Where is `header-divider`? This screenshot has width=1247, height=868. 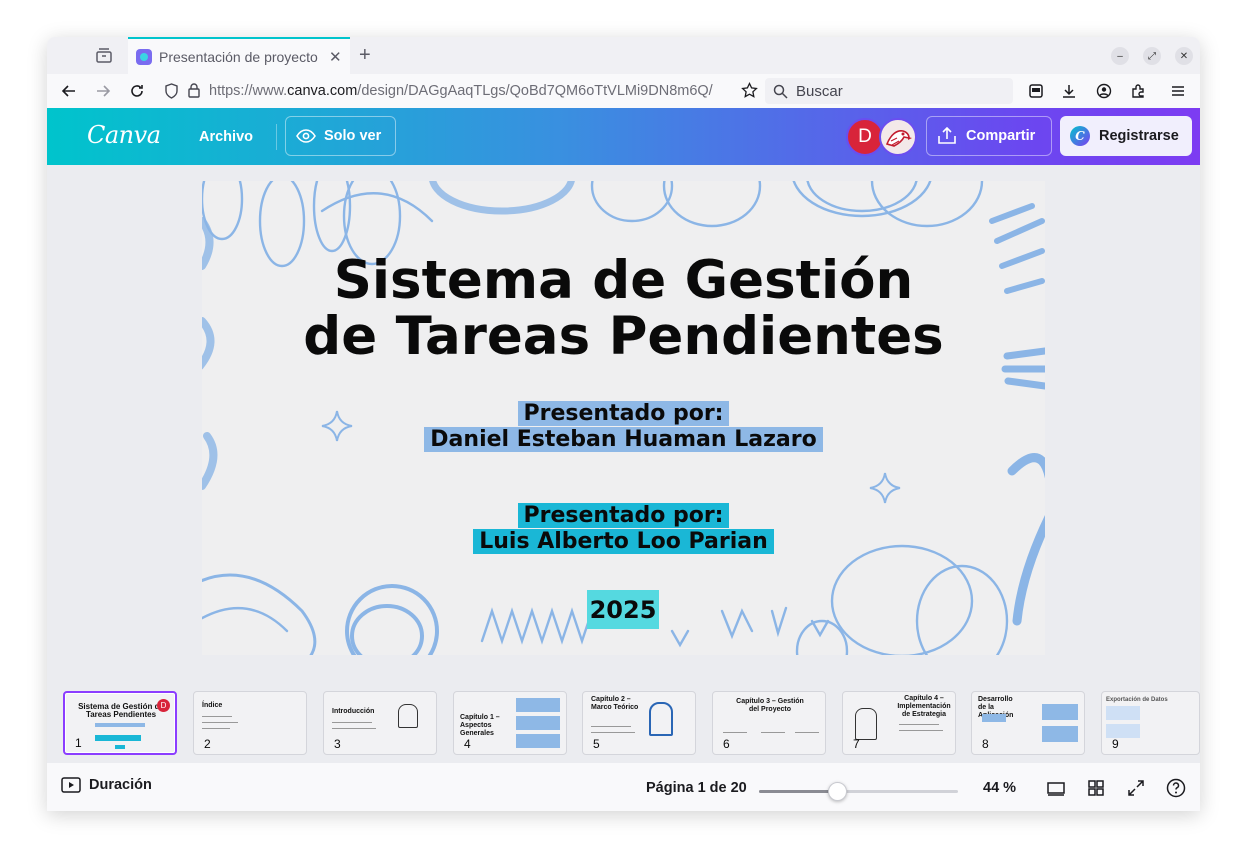
header-divider is located at coordinates (276, 137).